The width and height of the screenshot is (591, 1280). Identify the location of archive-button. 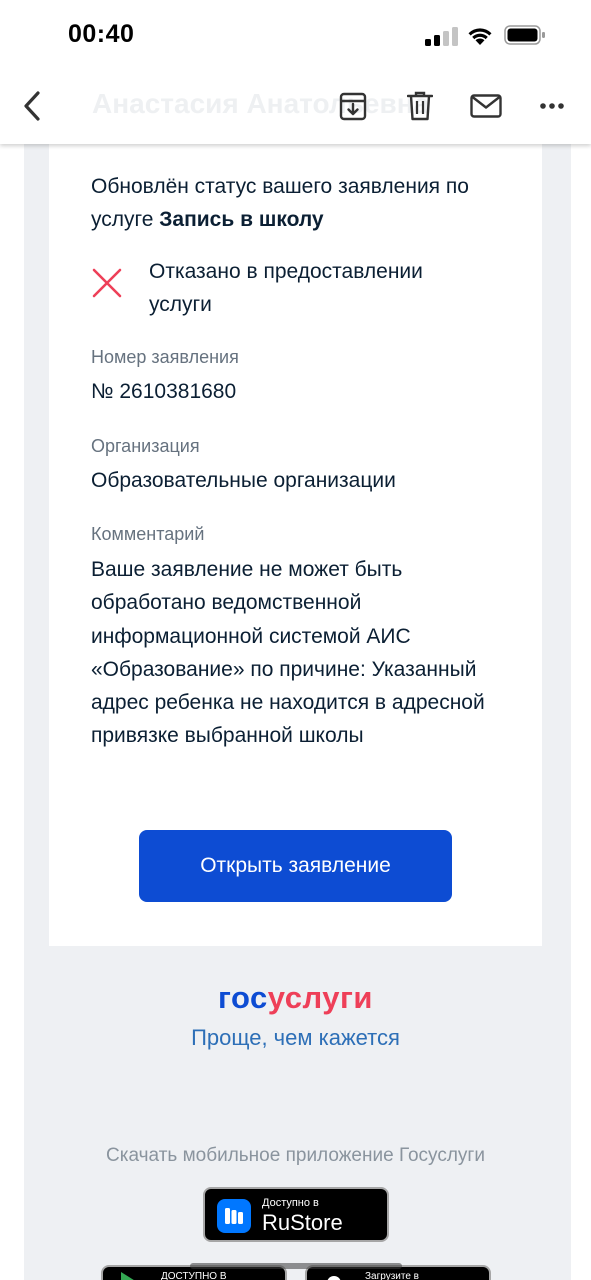
(353, 106).